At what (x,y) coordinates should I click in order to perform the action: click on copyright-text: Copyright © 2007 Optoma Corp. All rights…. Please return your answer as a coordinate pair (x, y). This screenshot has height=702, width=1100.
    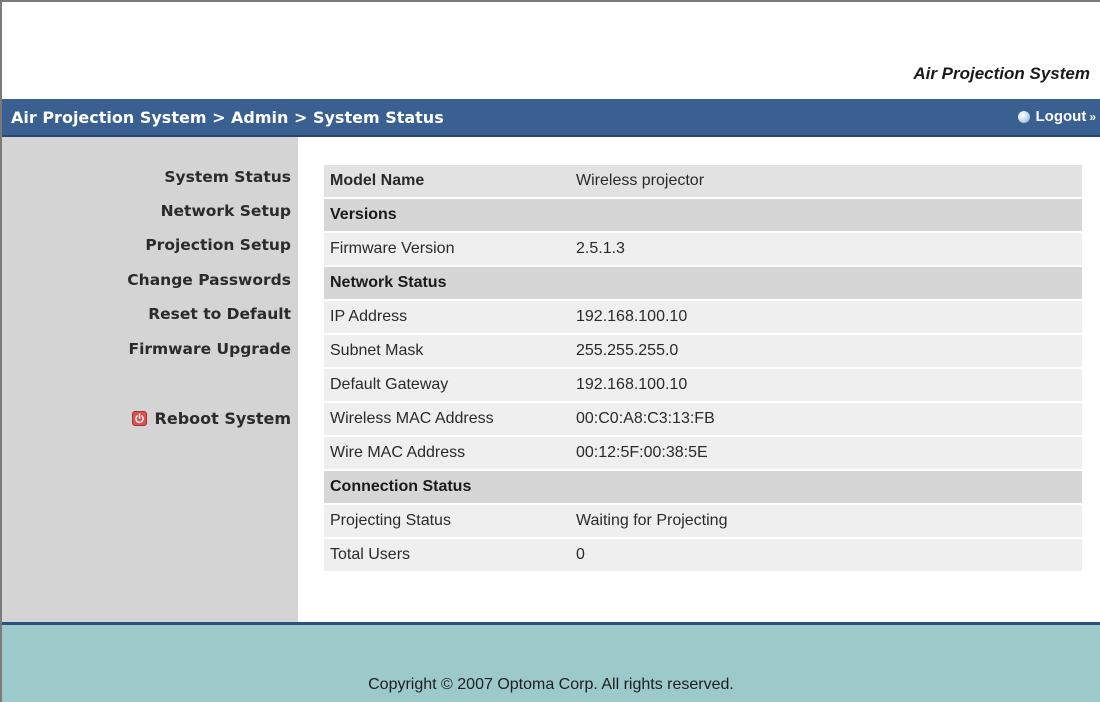
    Looking at the image, I should click on (551, 684).